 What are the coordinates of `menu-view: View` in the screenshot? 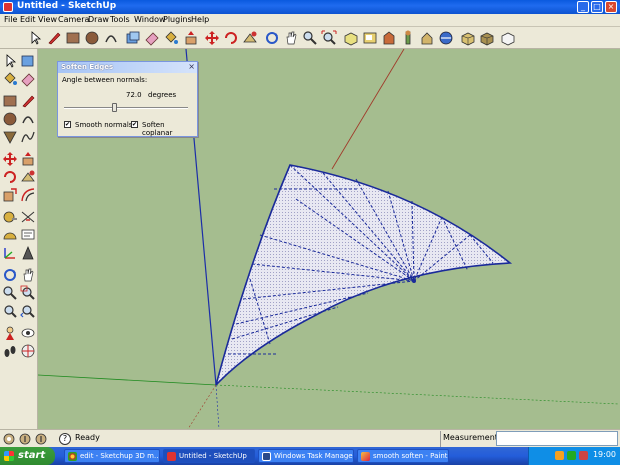 It's located at (47, 19).